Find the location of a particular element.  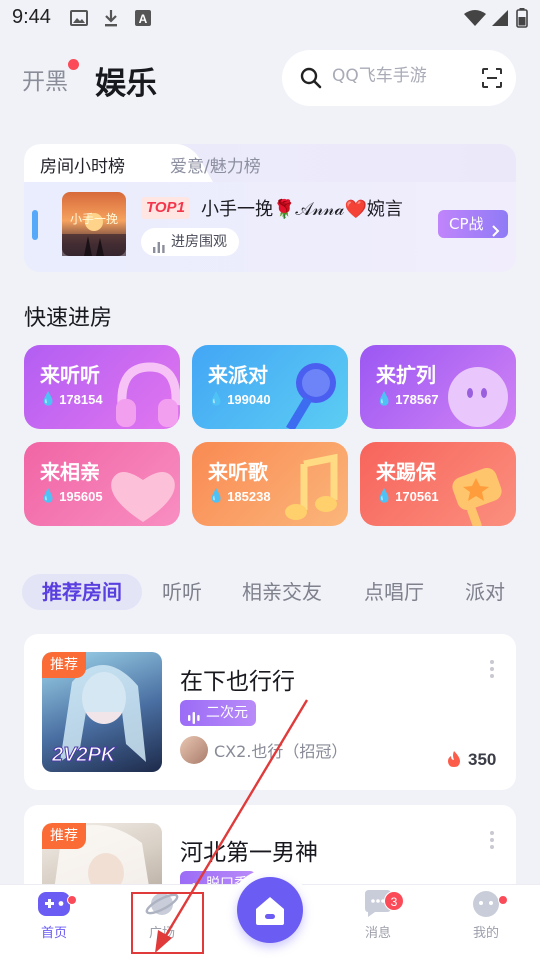

top1-badge: TOP1 is located at coordinates (165, 208).